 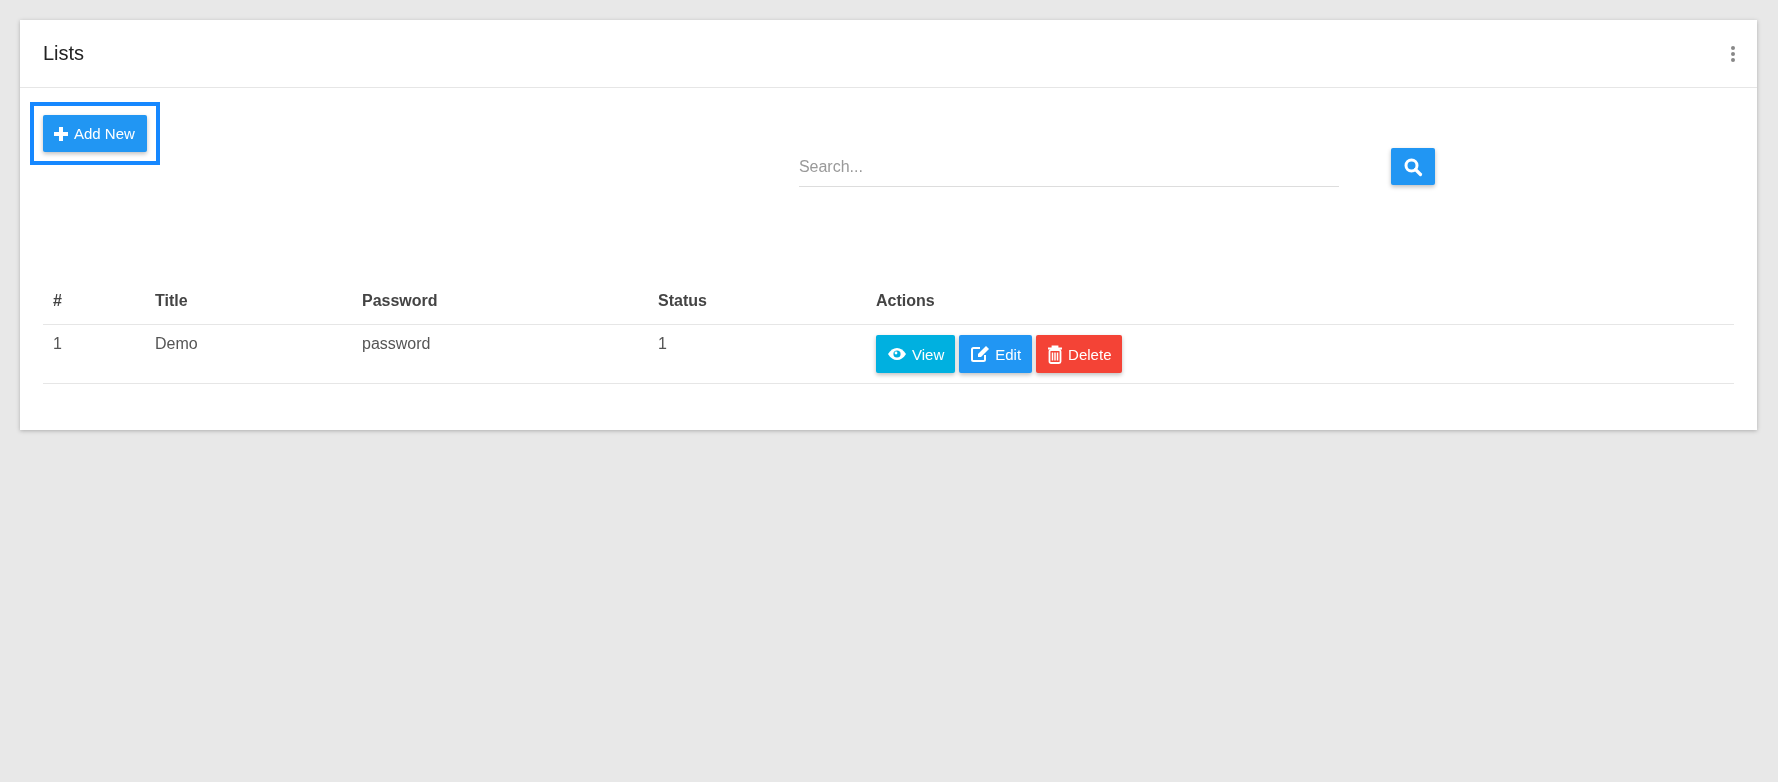 What do you see at coordinates (905, 300) in the screenshot?
I see `column-header: Actions` at bounding box center [905, 300].